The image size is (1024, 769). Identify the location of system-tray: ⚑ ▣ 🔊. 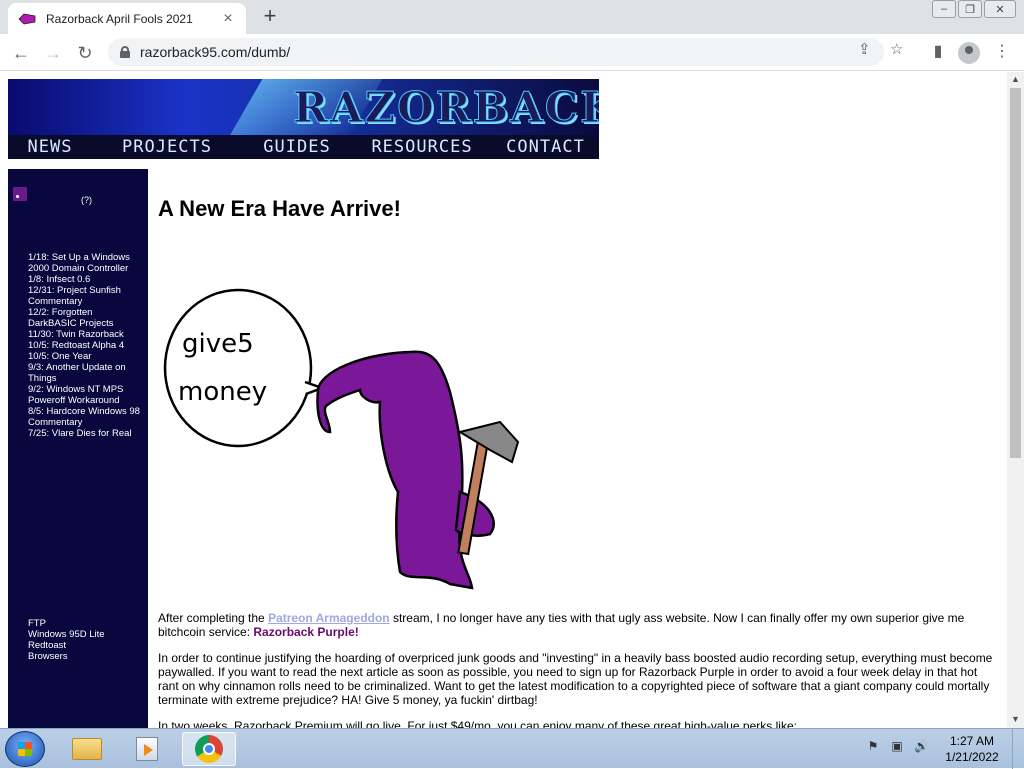
(897, 746).